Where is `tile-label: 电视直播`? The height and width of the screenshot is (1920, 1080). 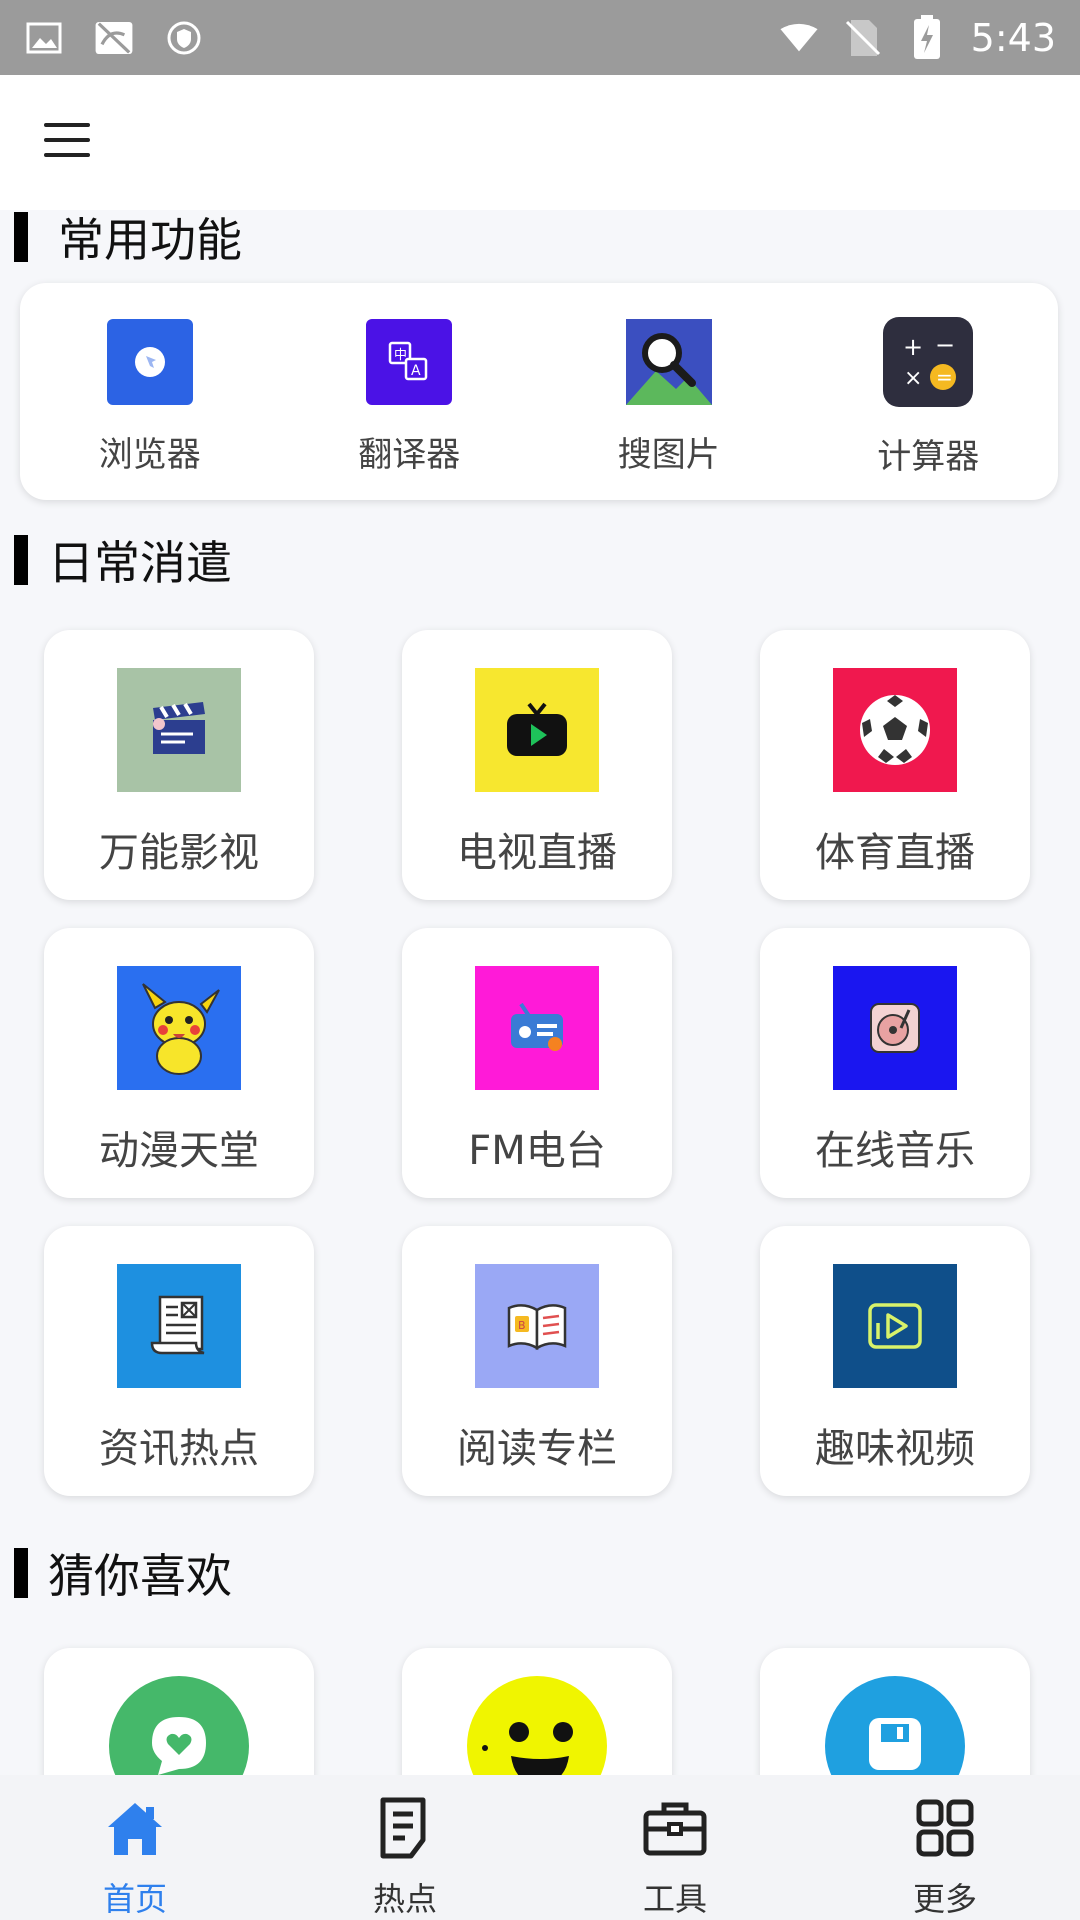
tile-label: 电视直播 is located at coordinates (537, 853).